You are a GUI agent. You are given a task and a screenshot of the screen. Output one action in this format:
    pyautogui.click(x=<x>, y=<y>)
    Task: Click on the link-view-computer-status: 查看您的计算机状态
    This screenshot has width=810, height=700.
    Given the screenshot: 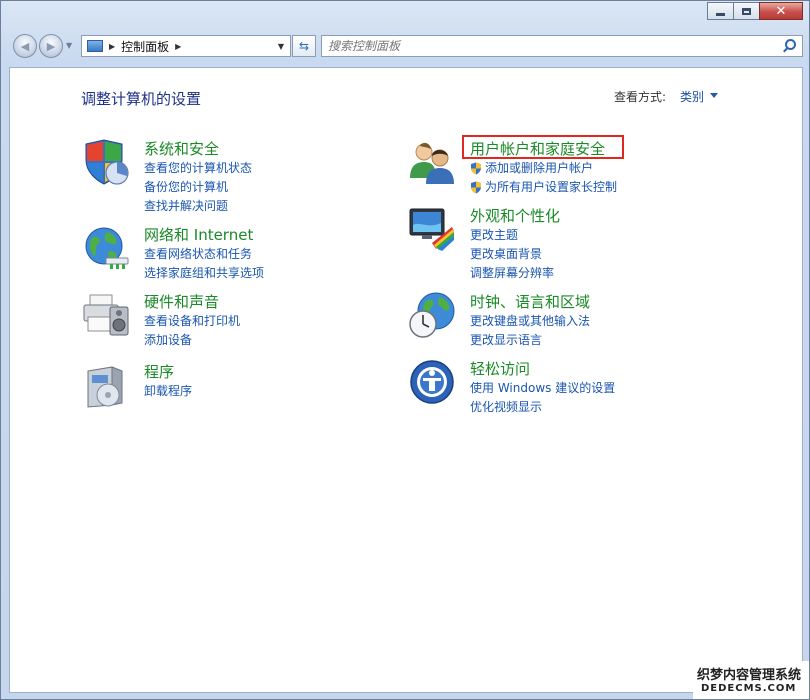 What is the action you would take?
    pyautogui.click(x=198, y=168)
    